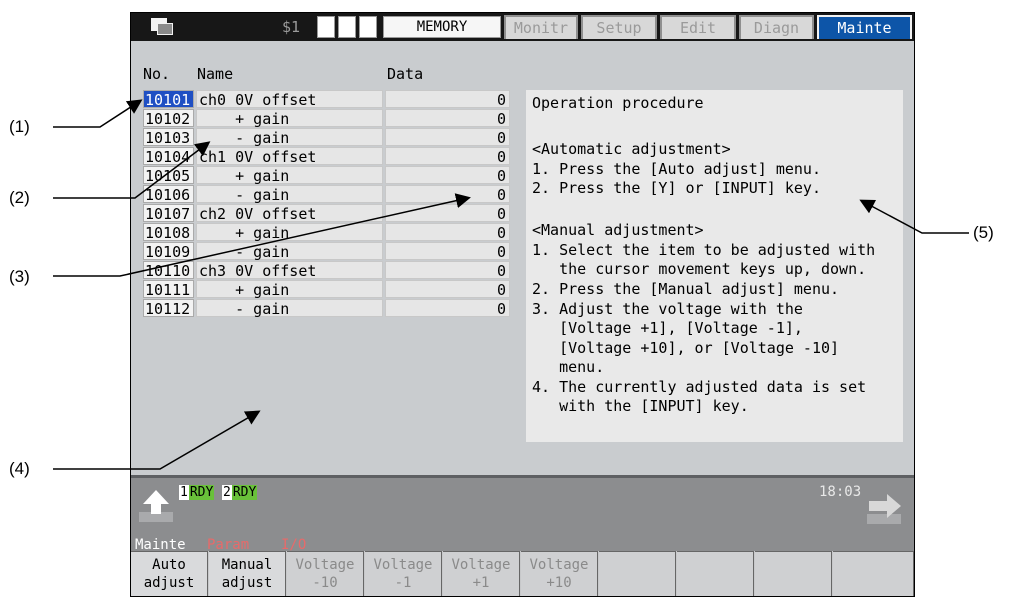 Image resolution: width=1009 pixels, height=599 pixels. What do you see at coordinates (98, 113) in the screenshot?
I see `callout-1-leader` at bounding box center [98, 113].